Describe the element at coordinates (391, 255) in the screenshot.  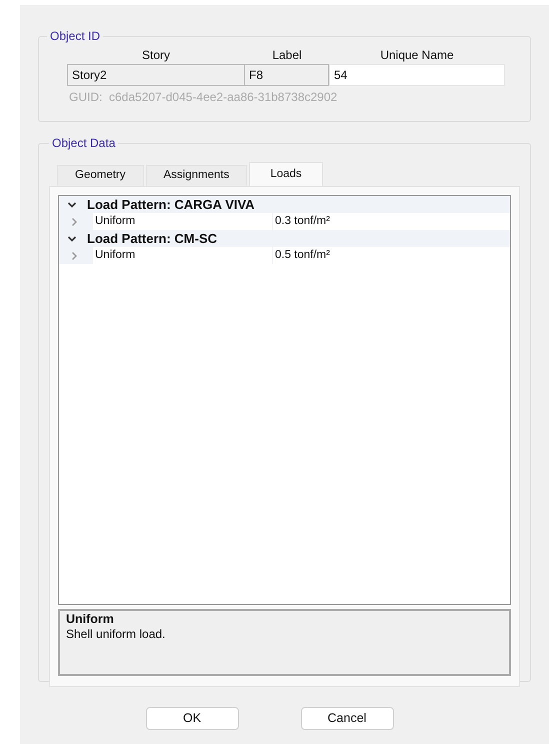
I see `property-value: 0.5 tonf/m²` at that location.